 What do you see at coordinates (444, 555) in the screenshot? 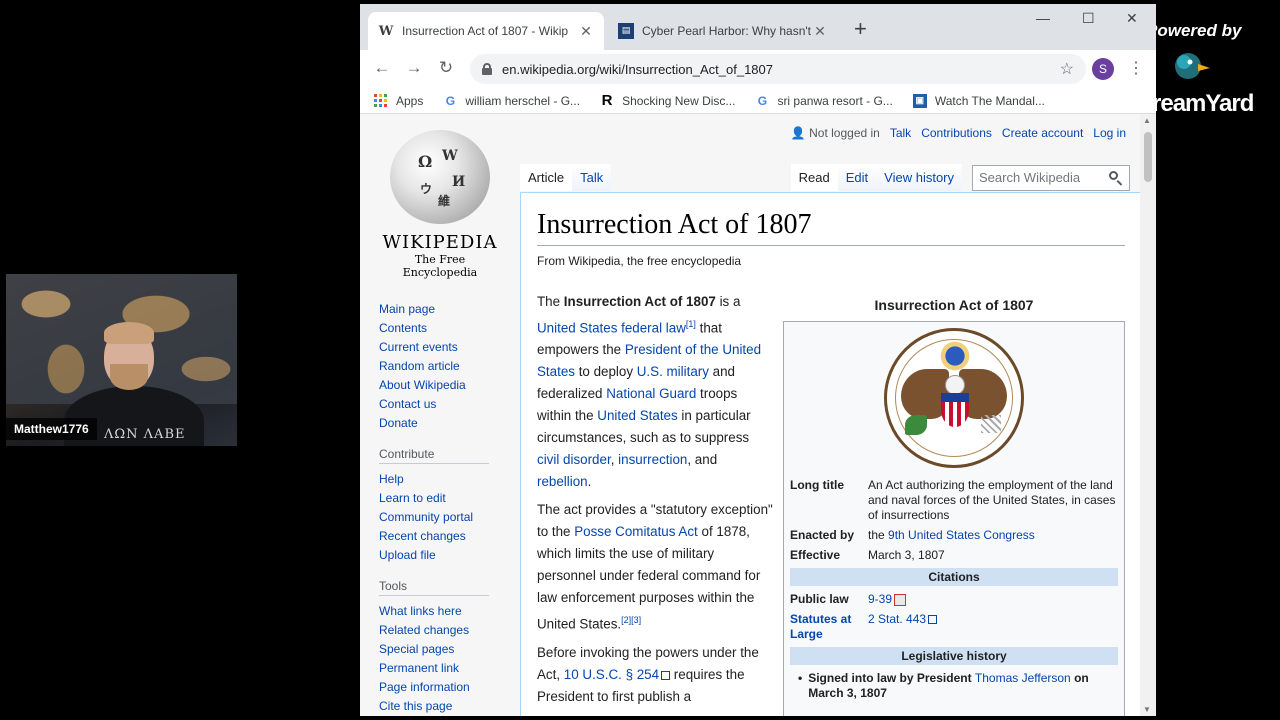
I see `sidebar-item-upload-file: Upload file` at bounding box center [444, 555].